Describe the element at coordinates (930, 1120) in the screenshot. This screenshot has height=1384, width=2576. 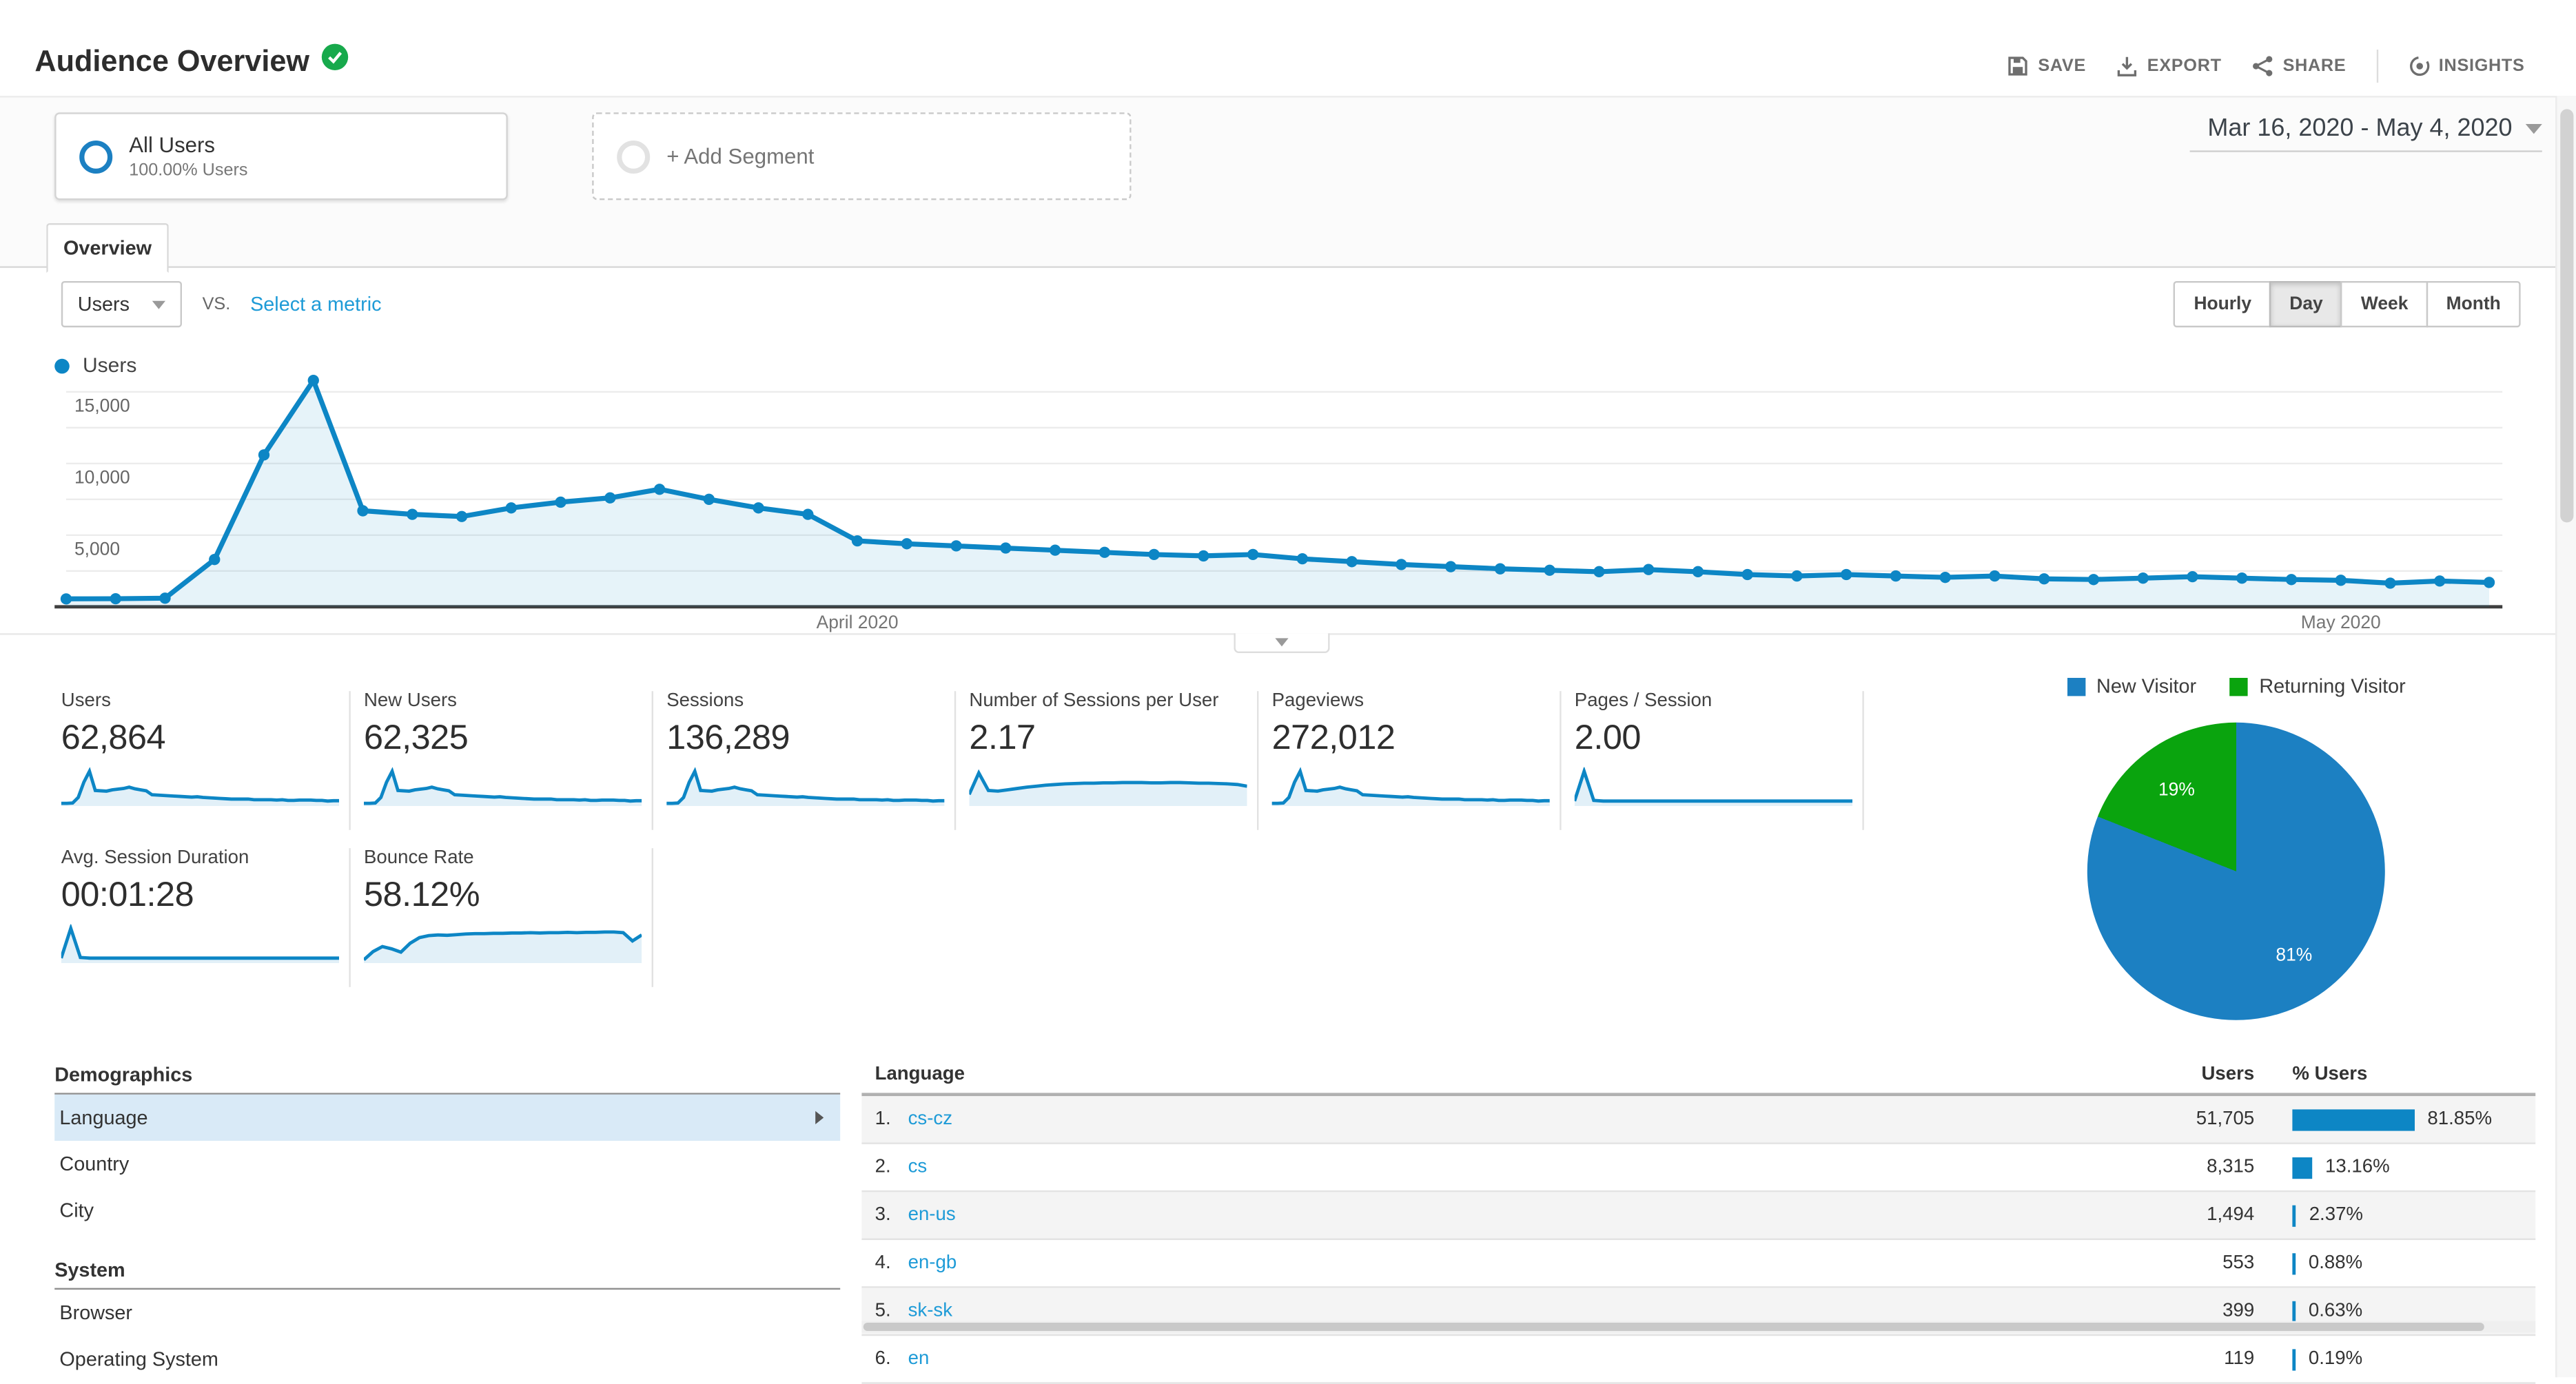
I see `language-link: cs-cz` at that location.